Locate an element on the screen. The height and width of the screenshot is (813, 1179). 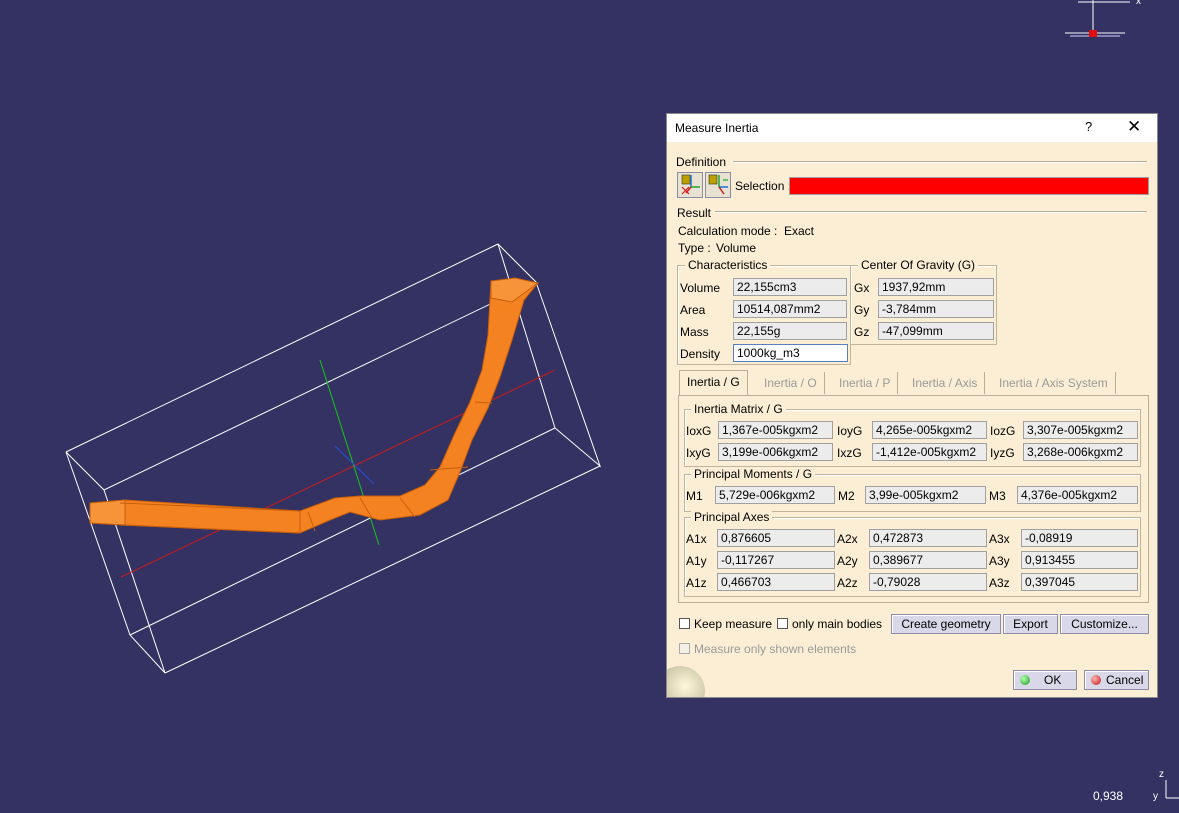
a1y-field: -0,117267 is located at coordinates (776, 560).